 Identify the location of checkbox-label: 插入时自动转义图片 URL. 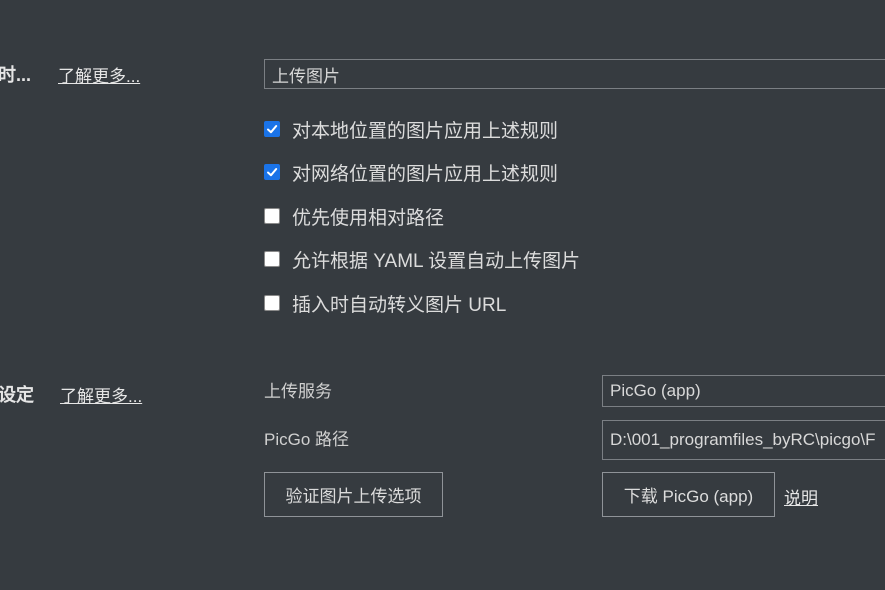
(399, 305).